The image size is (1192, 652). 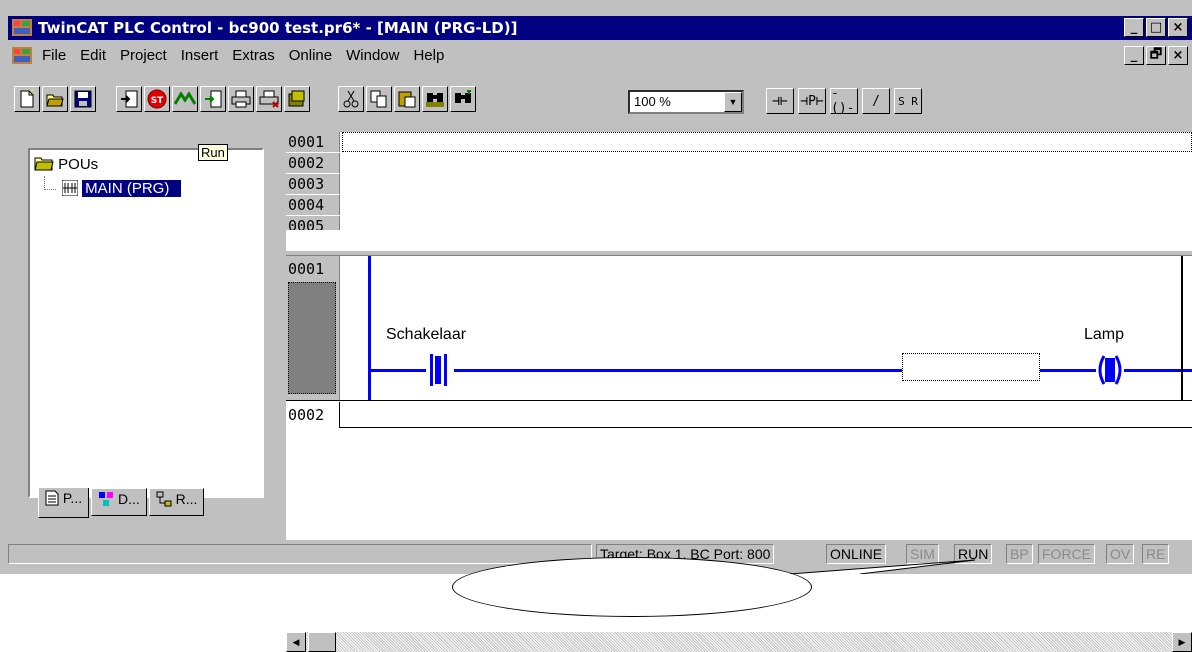 I want to click on scroll-thumb, so click(x=322, y=642).